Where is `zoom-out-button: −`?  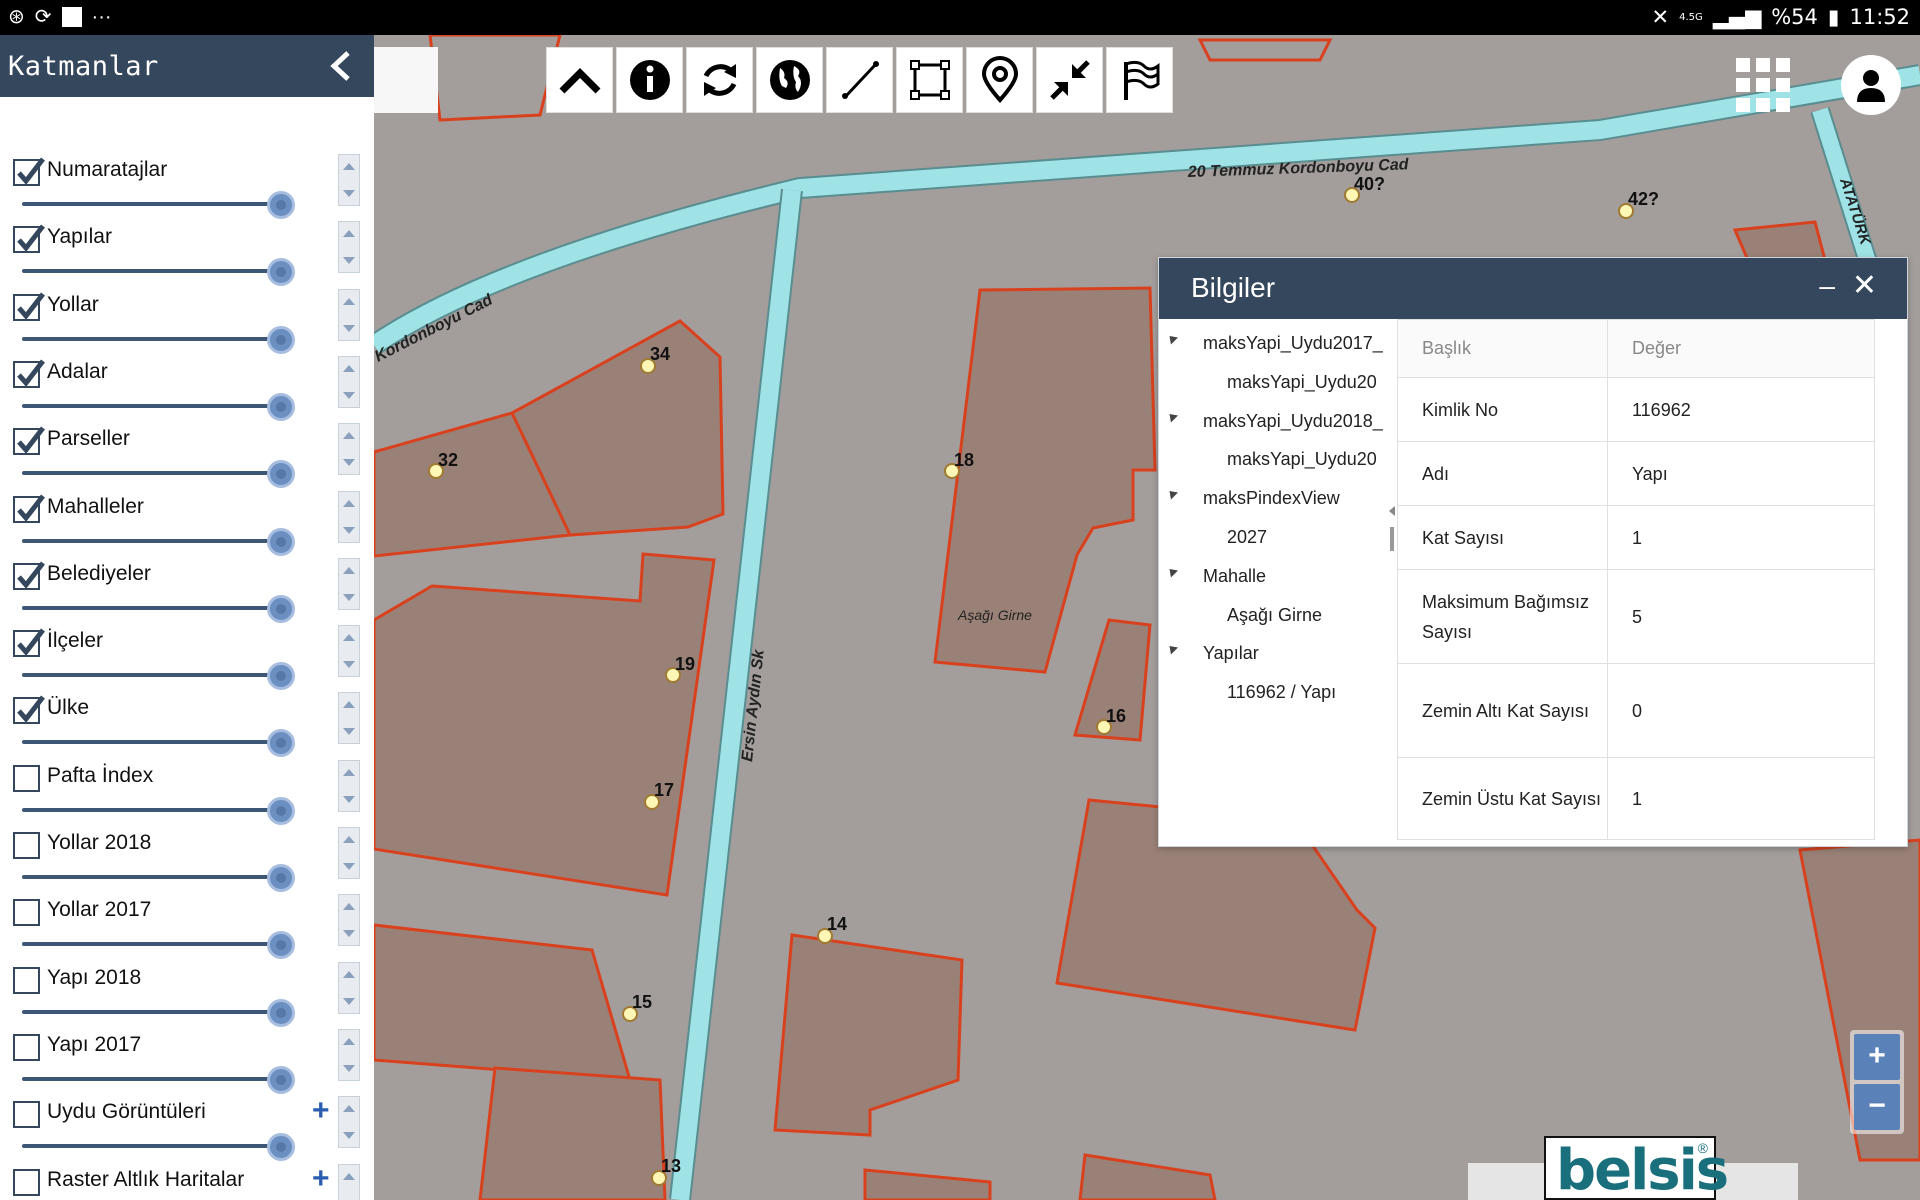
zoom-out-button: − is located at coordinates (1877, 1107).